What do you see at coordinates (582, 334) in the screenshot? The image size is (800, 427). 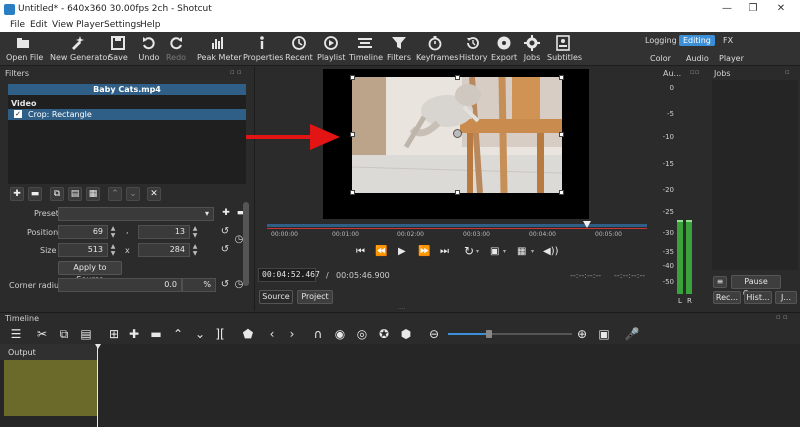 I see `zoom-in-icon: ⊕` at bounding box center [582, 334].